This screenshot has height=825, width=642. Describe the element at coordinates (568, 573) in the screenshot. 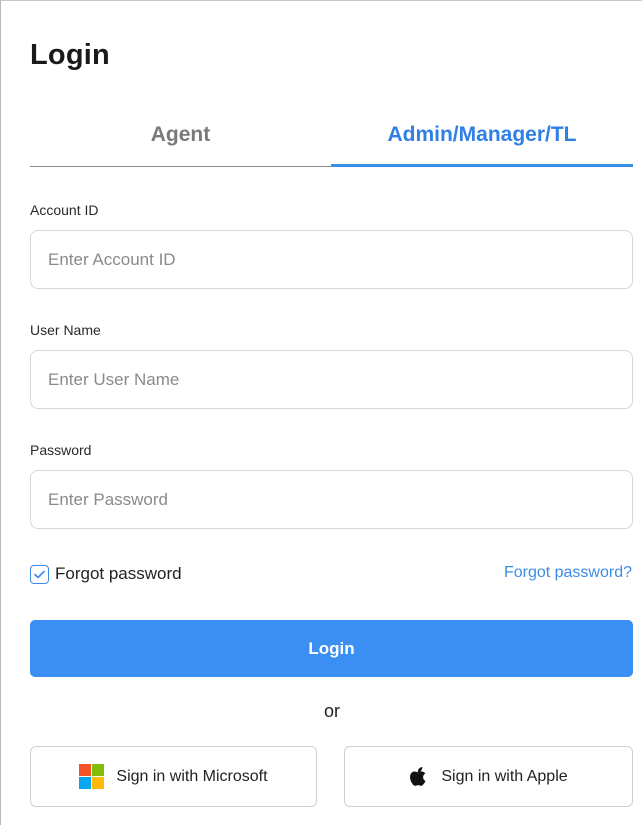

I see `forgot-password-link: Forgot password?` at that location.